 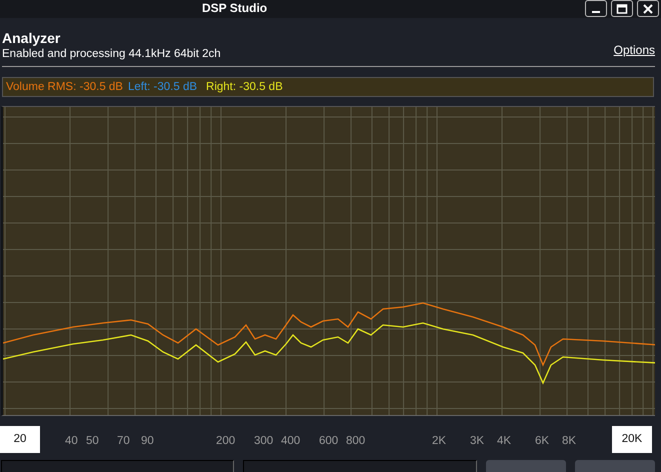 I want to click on range-field: 20K, so click(x=632, y=439).